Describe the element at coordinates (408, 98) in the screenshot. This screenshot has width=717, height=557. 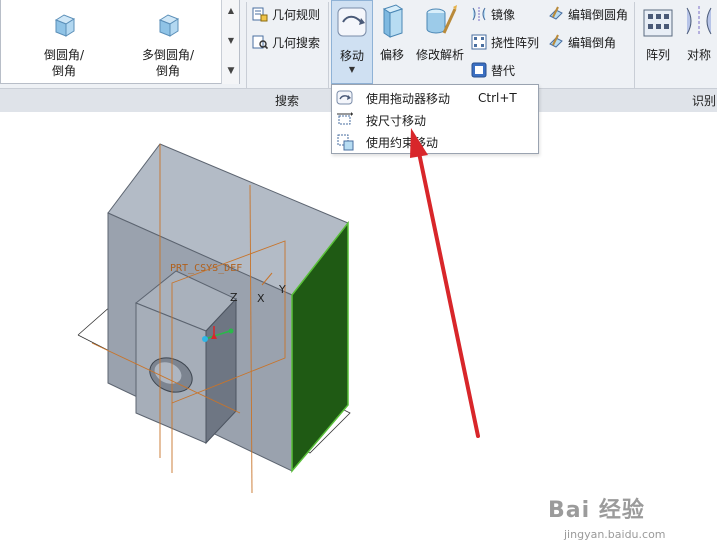
I see `menu-item-label: 使用拖动器移动` at that location.